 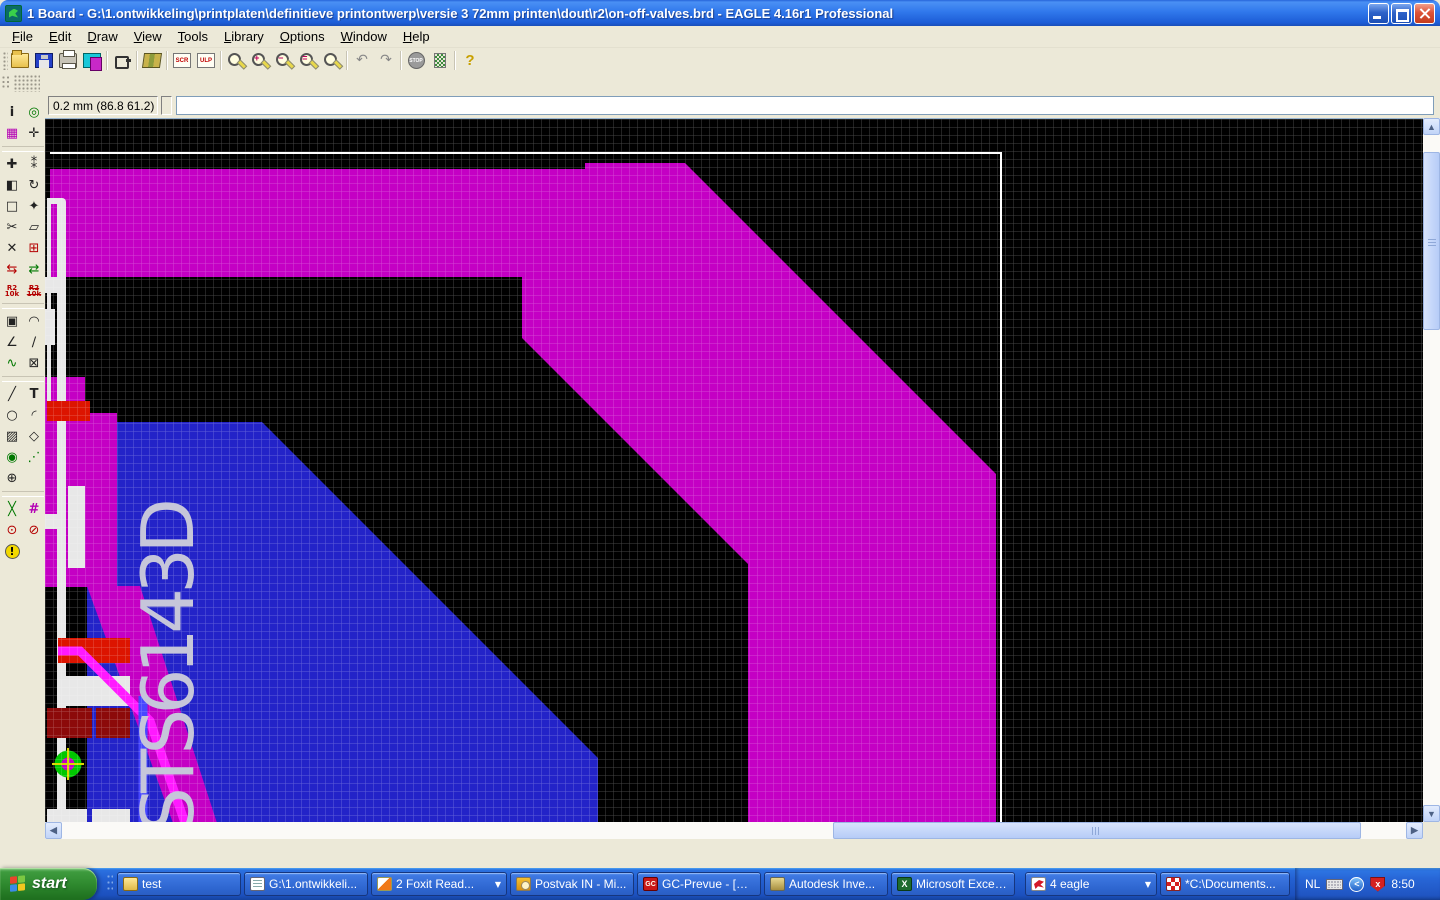 What do you see at coordinates (12, 342) in the screenshot?
I see `split-tool: ∠` at bounding box center [12, 342].